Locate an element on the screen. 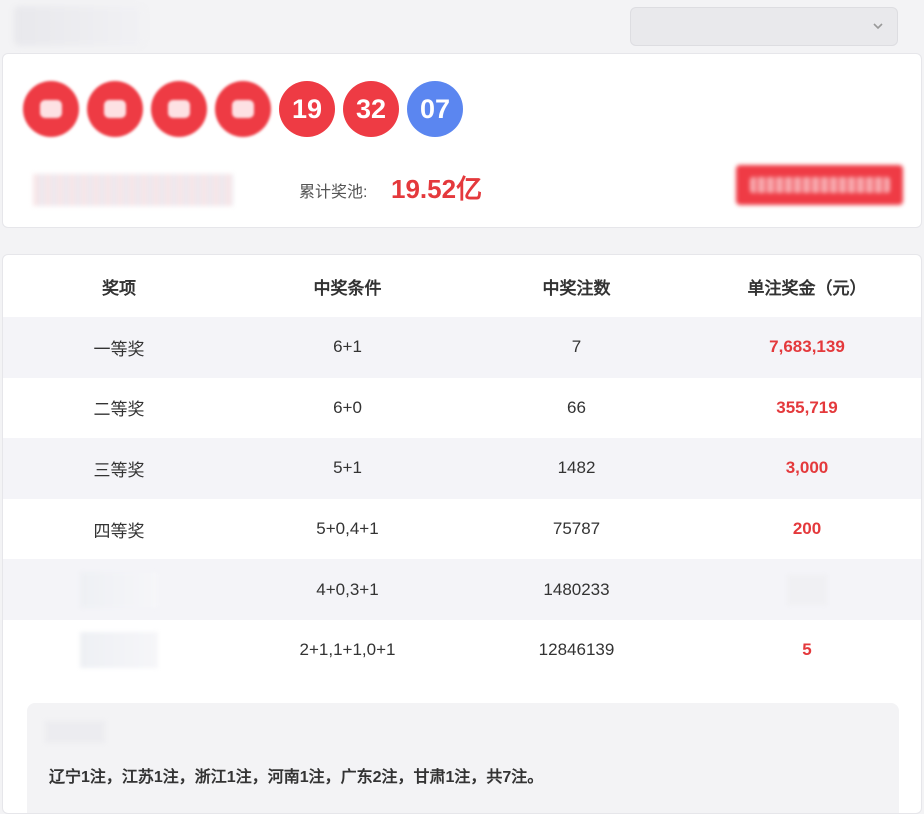 This screenshot has width=924, height=814. table-row: 三等奖 5+1 1482 3,000 is located at coordinates (462, 468).